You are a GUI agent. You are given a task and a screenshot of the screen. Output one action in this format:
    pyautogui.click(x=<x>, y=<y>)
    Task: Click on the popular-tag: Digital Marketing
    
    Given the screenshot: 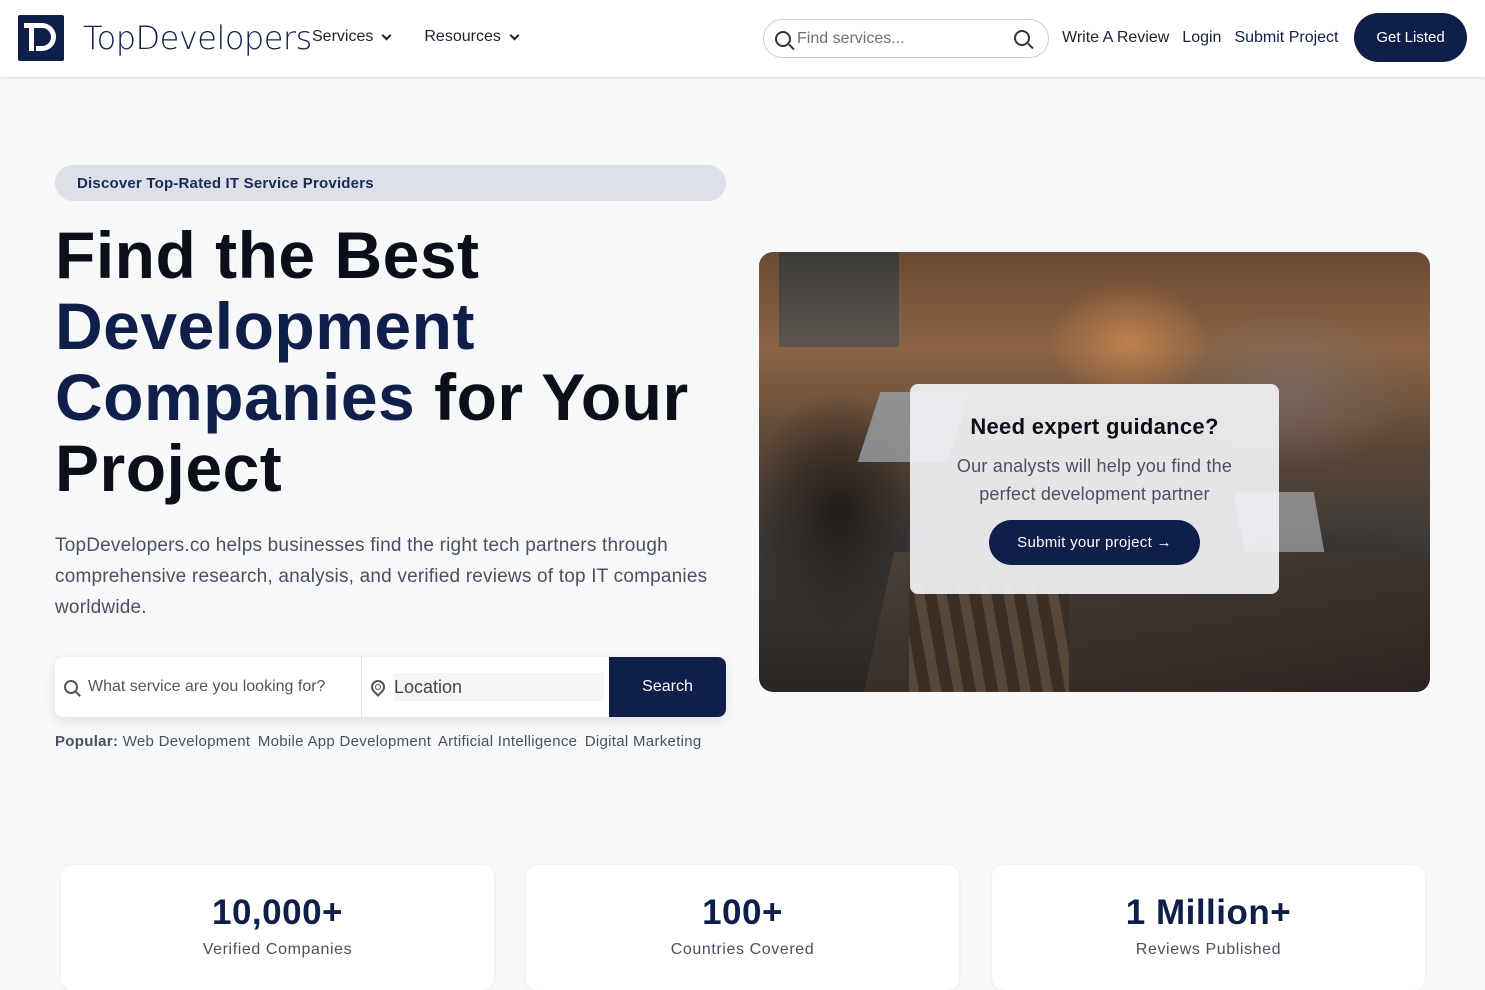 What is the action you would take?
    pyautogui.click(x=643, y=741)
    